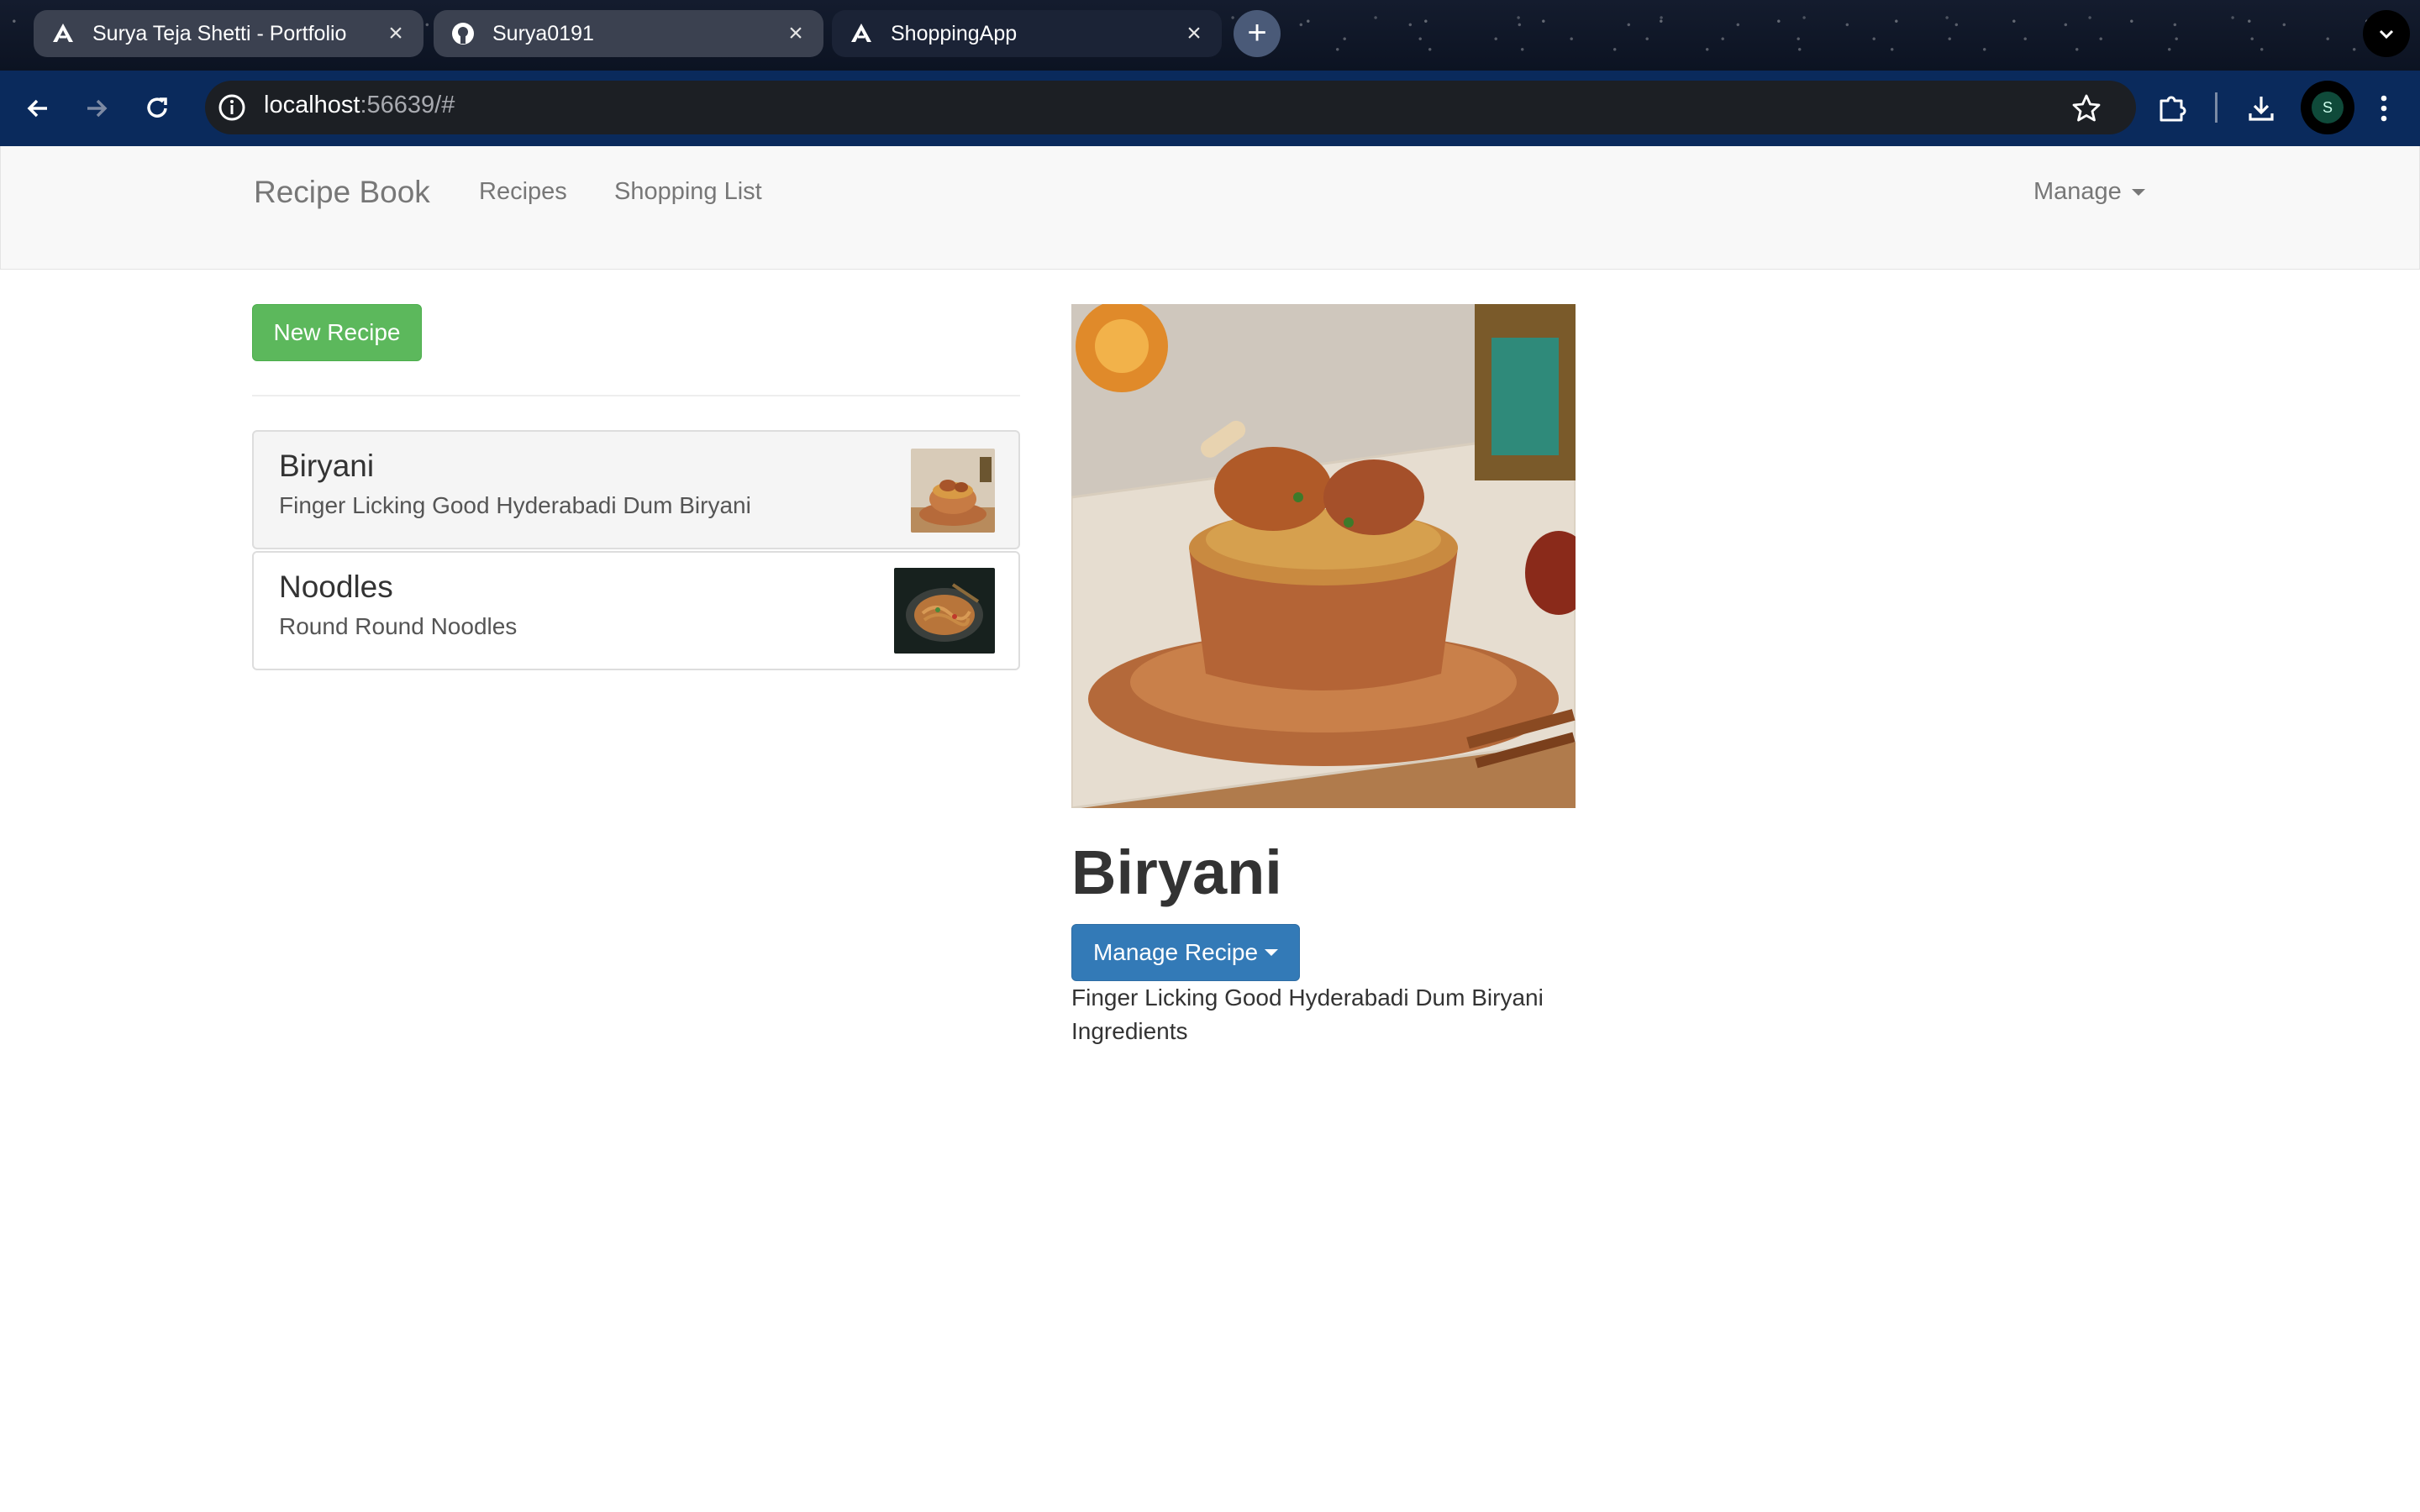  Describe the element at coordinates (523, 192) in the screenshot. I see `nav-link-recipes: Recipes` at that location.